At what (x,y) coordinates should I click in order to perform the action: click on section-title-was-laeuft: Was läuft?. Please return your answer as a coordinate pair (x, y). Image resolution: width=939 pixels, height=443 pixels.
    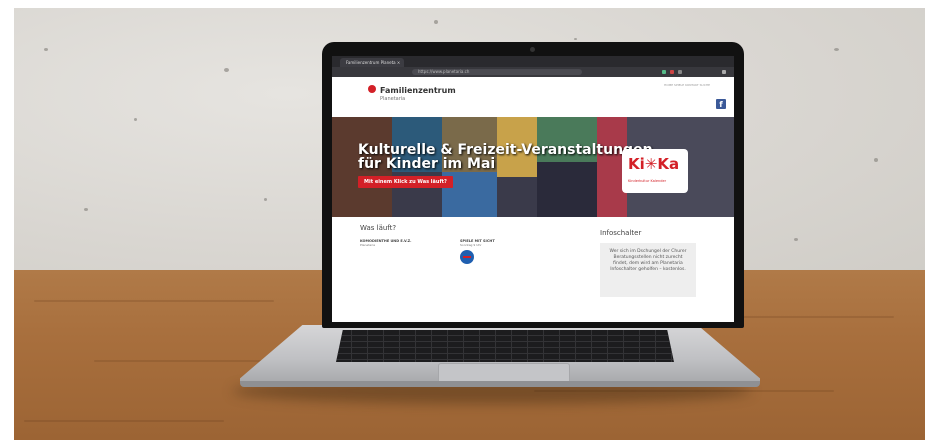
    Looking at the image, I should click on (378, 228).